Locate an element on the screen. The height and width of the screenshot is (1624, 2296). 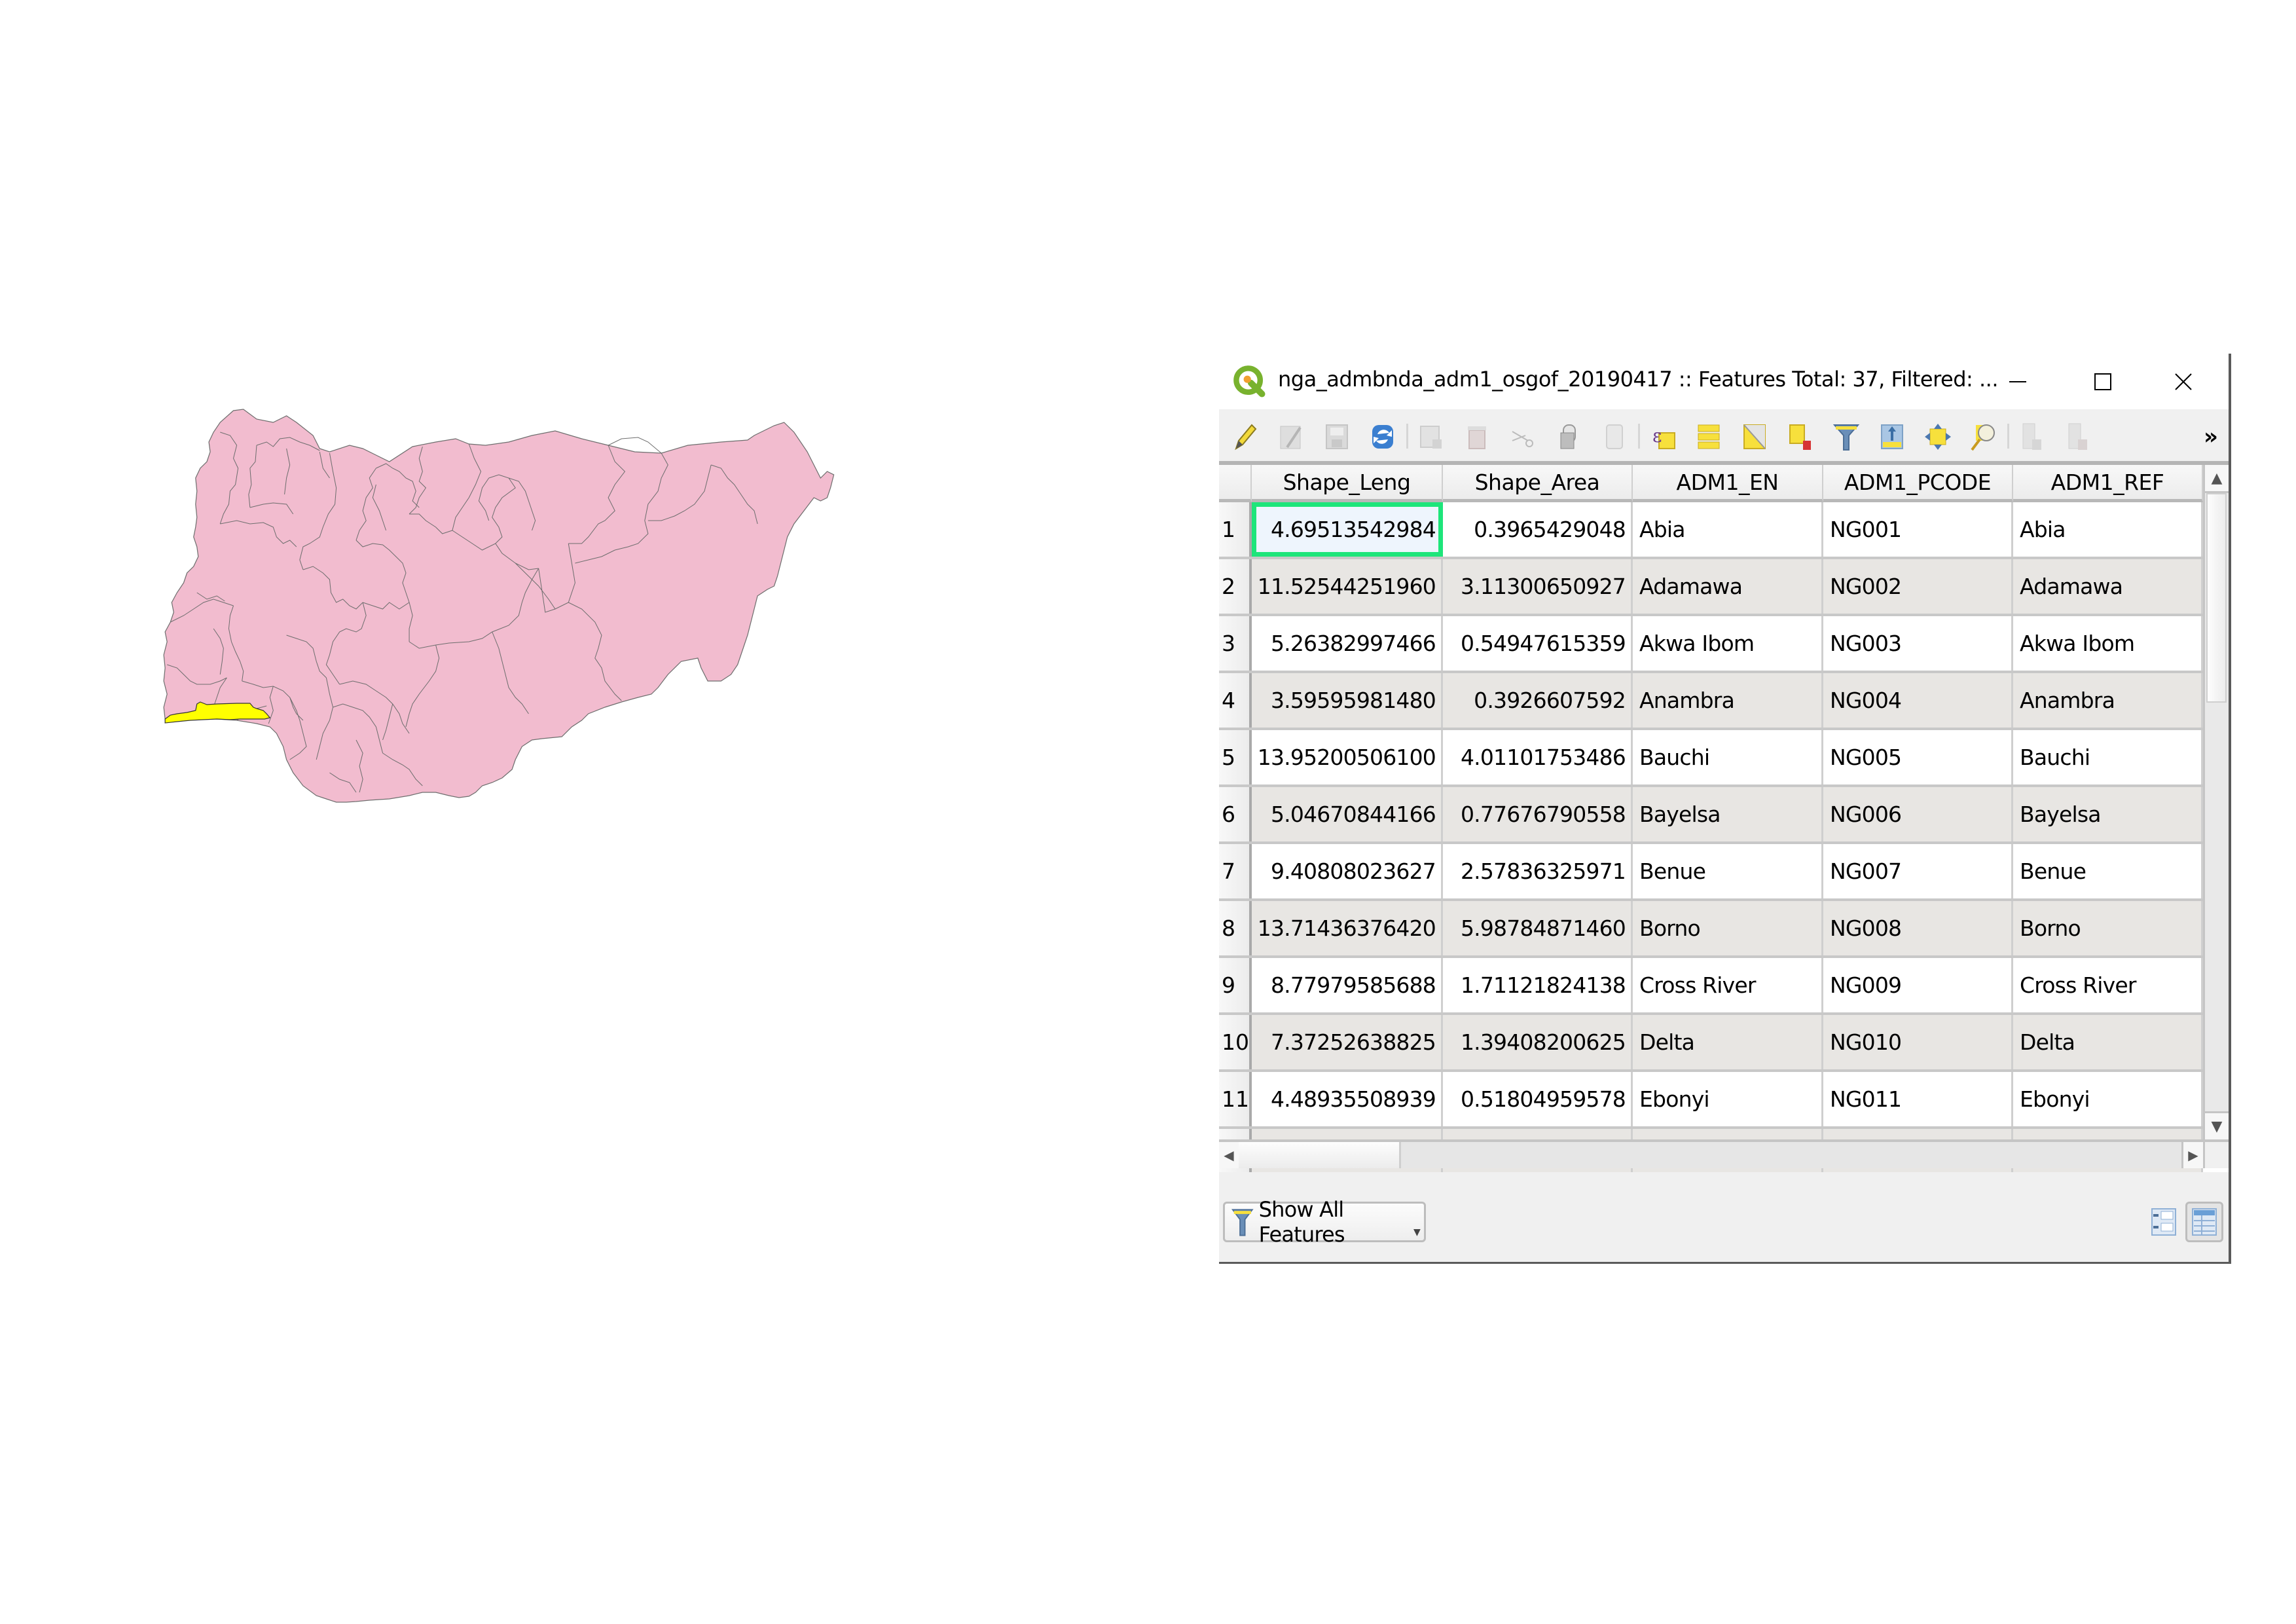
cell-adm1-en: Benue is located at coordinates (1728, 871).